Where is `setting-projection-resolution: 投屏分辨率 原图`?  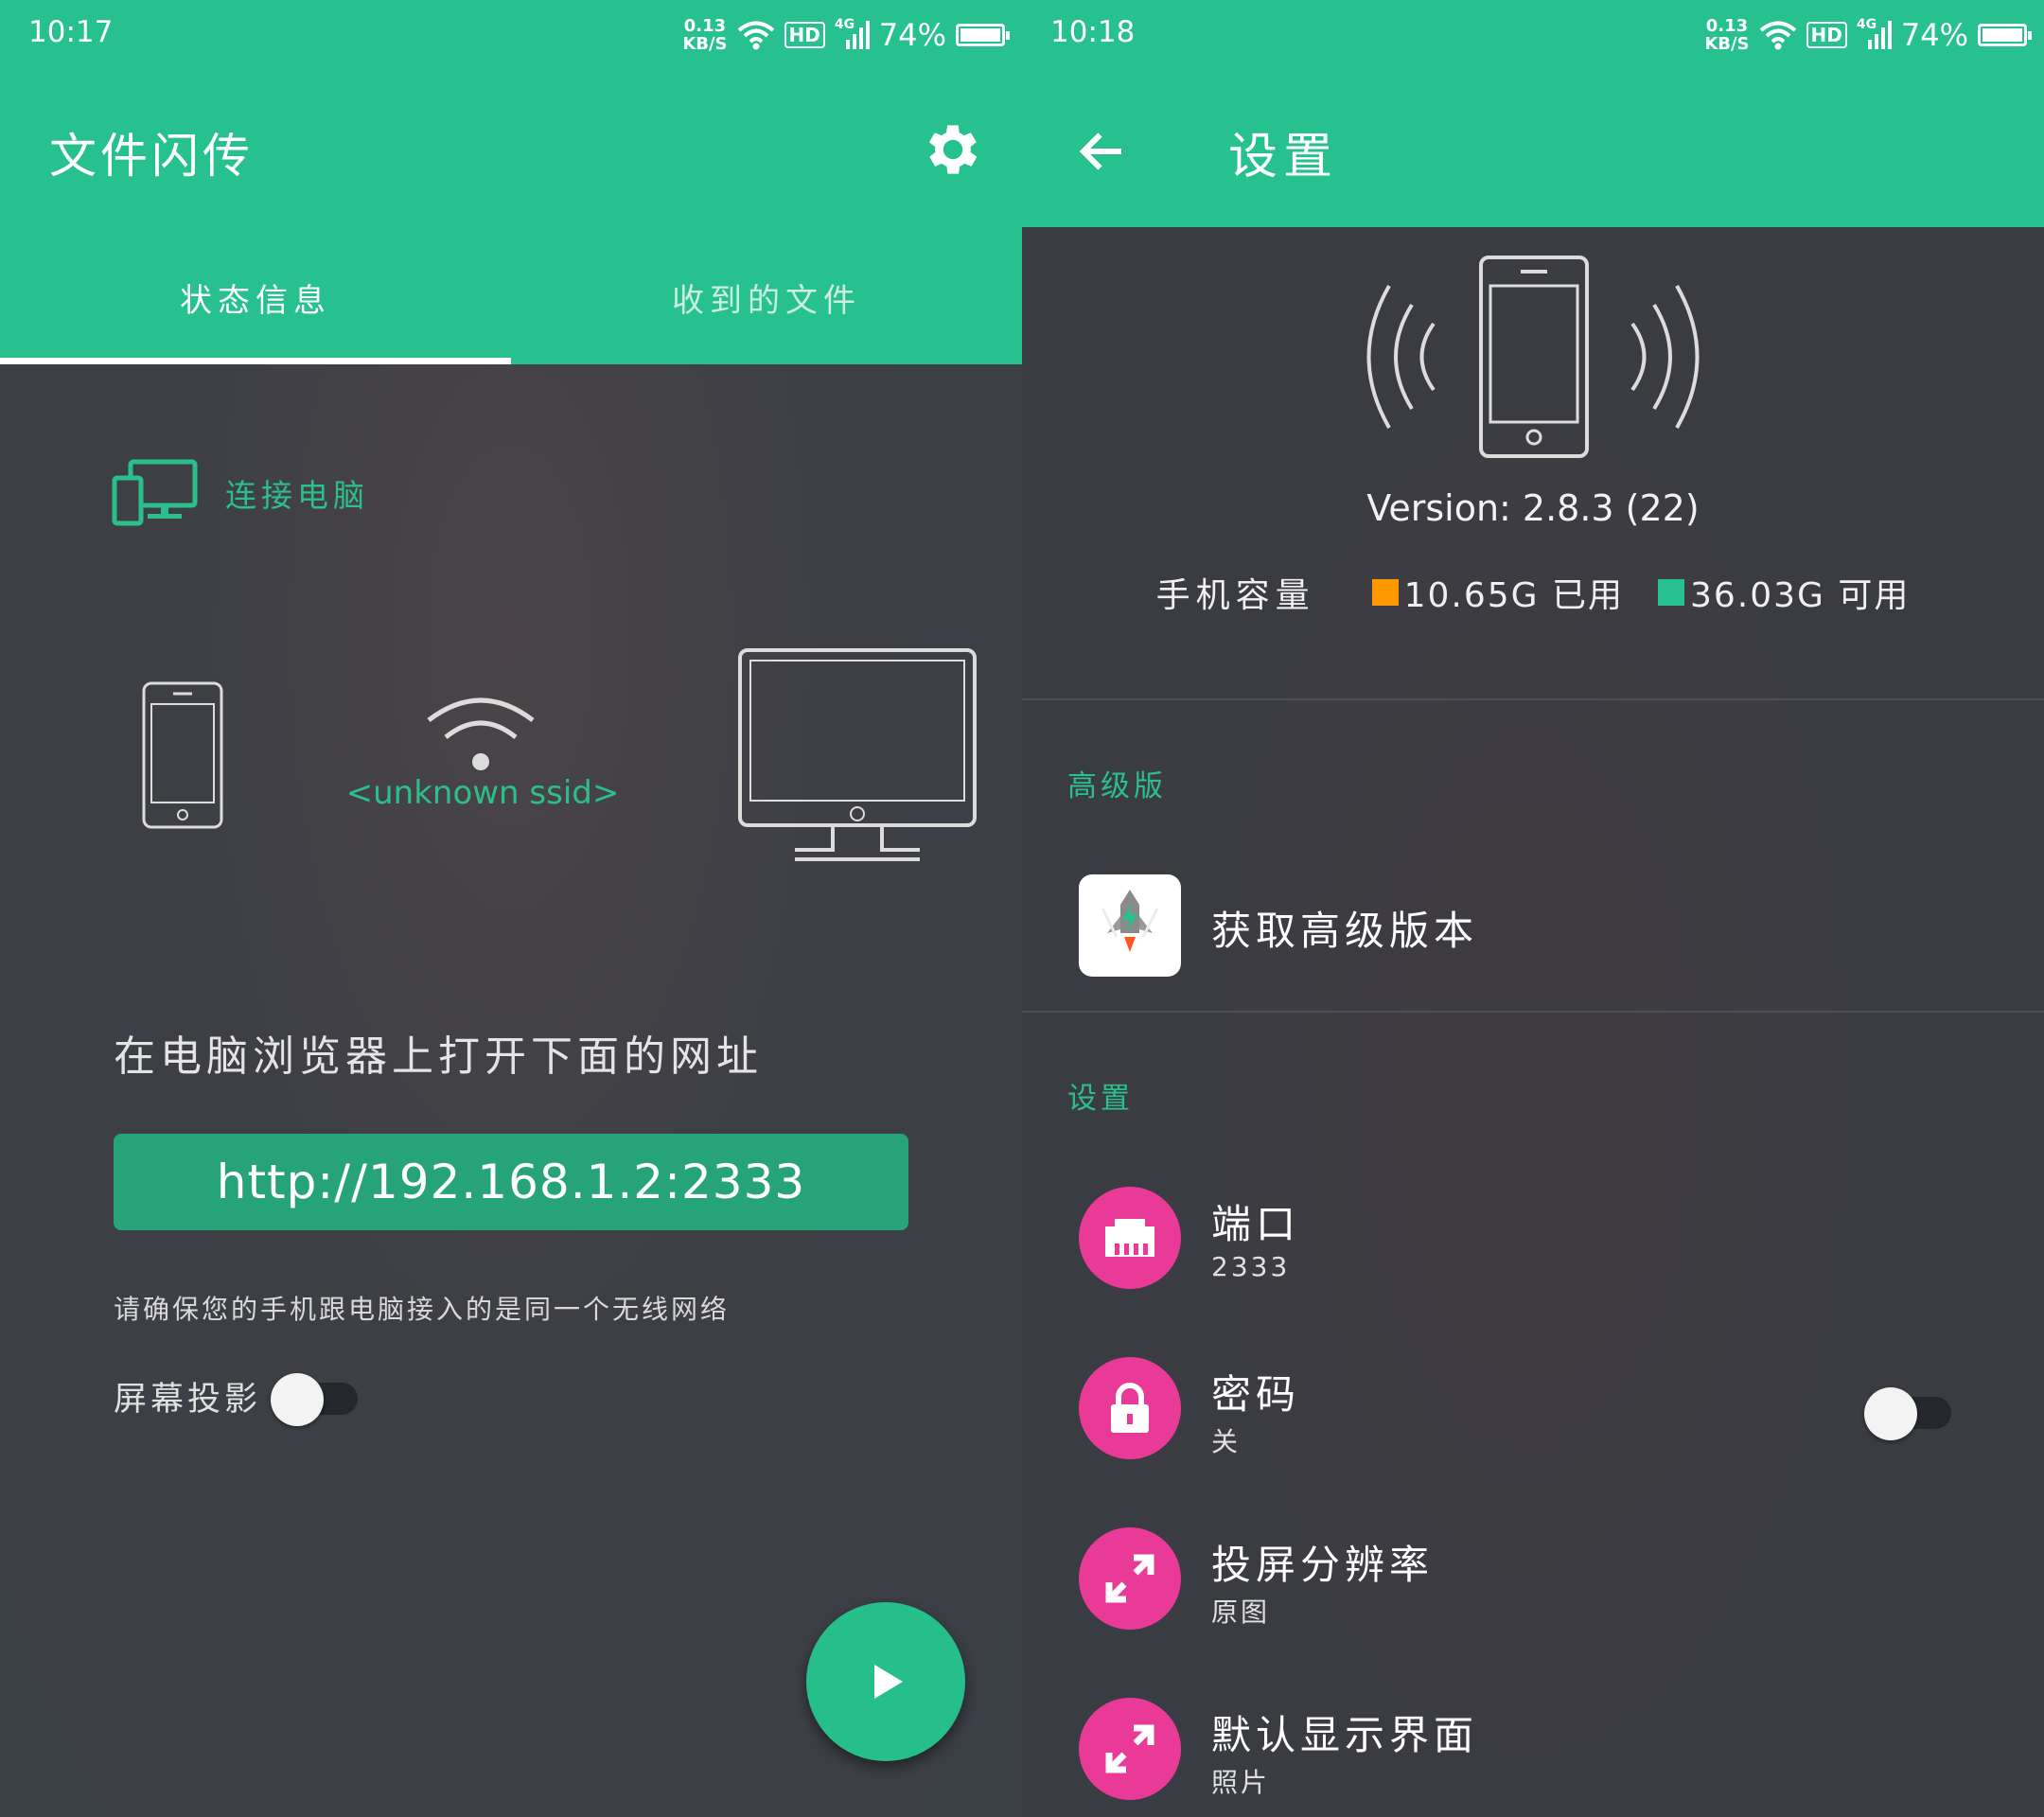 setting-projection-resolution: 投屏分辨率 原图 is located at coordinates (1533, 1580).